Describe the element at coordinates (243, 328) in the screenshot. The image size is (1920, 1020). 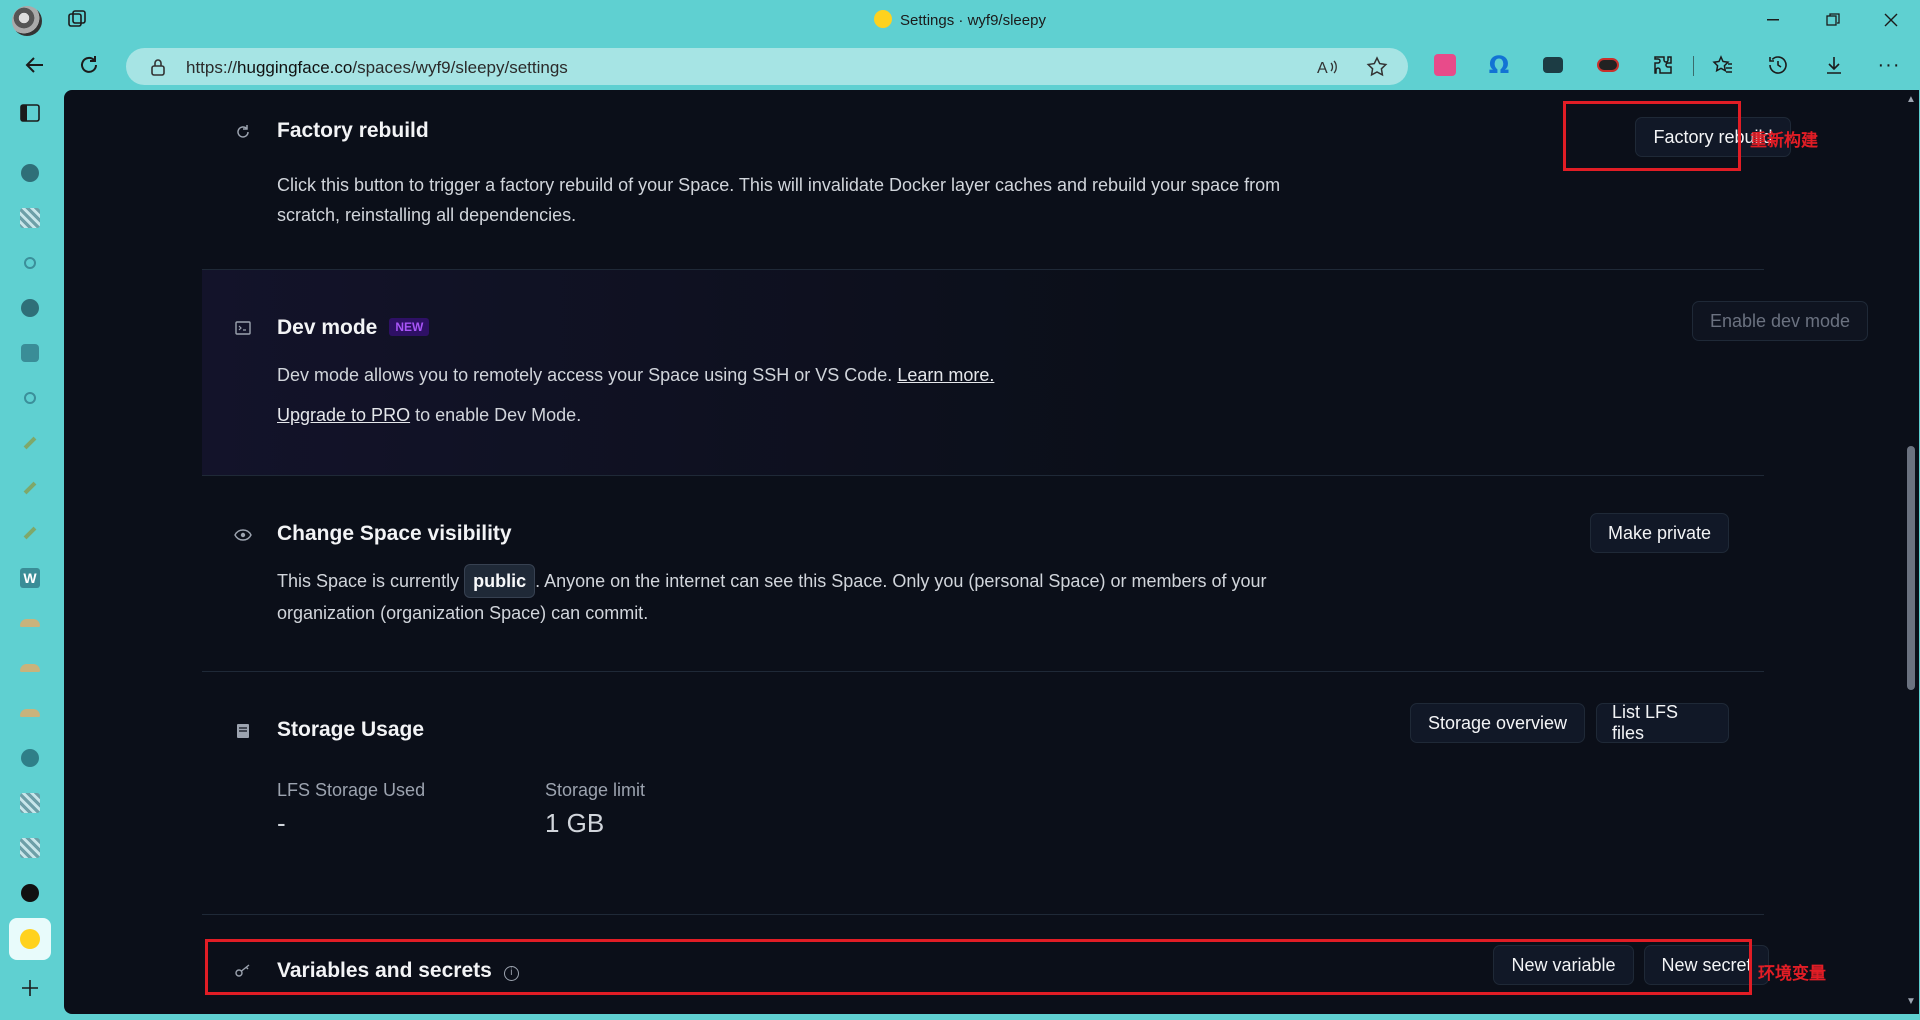
I see `terminal-icon` at that location.